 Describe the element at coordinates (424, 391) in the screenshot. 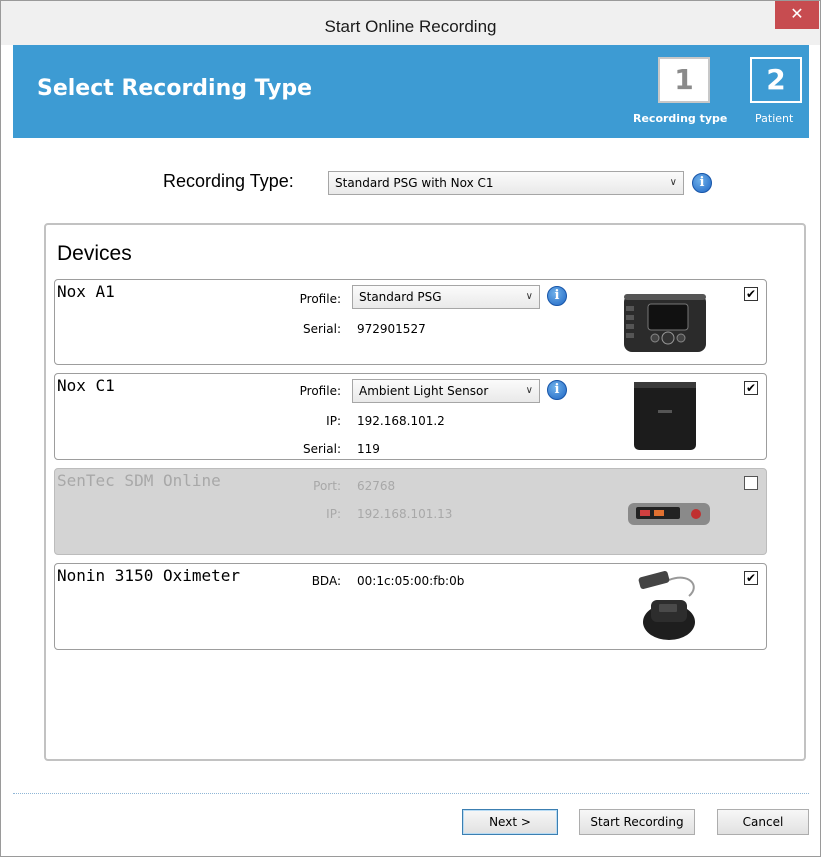

I see `profile-value: Ambient Light Sensor` at that location.